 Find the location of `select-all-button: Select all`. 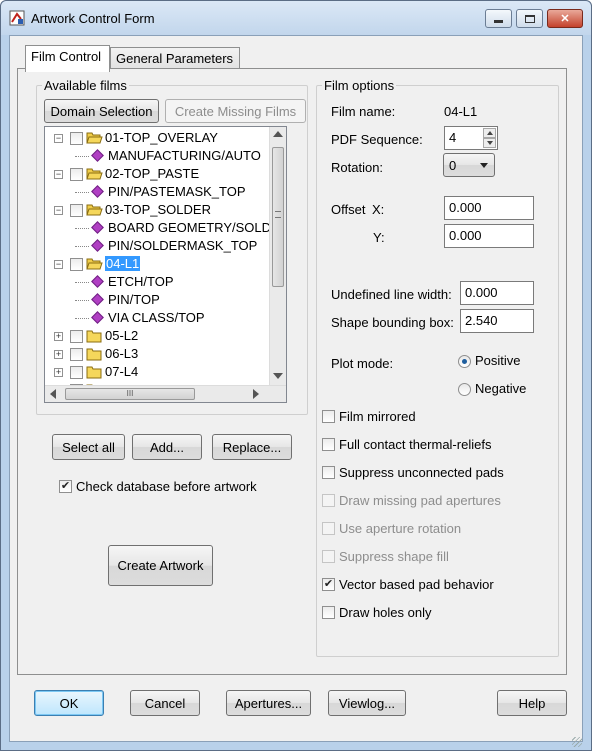

select-all-button: Select all is located at coordinates (88, 447).